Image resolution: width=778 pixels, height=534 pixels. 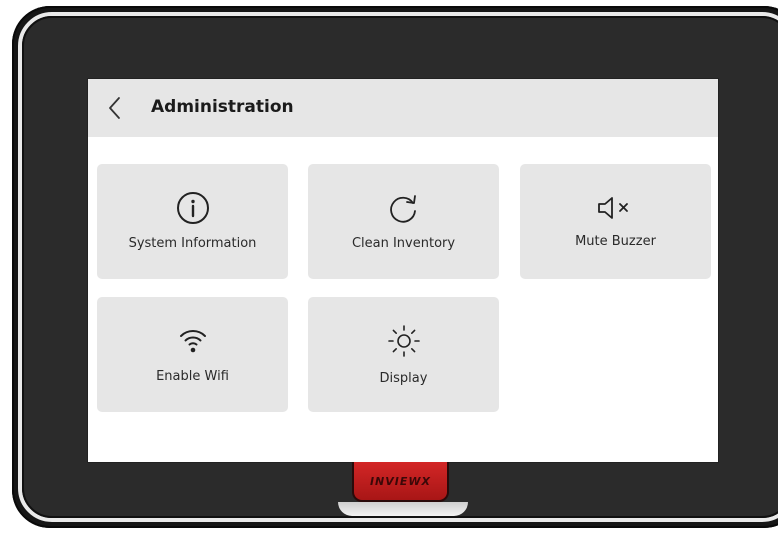 What do you see at coordinates (192, 341) in the screenshot?
I see `wifi-icon` at bounding box center [192, 341].